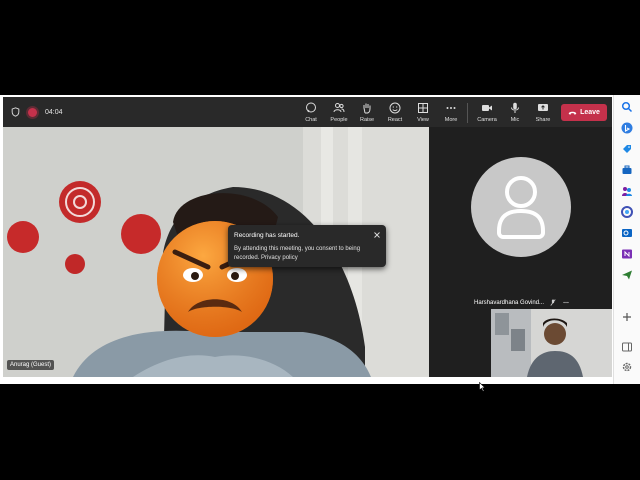 The width and height of the screenshot is (640, 480). Describe the element at coordinates (566, 302) in the screenshot. I see `more-options-icon` at that location.